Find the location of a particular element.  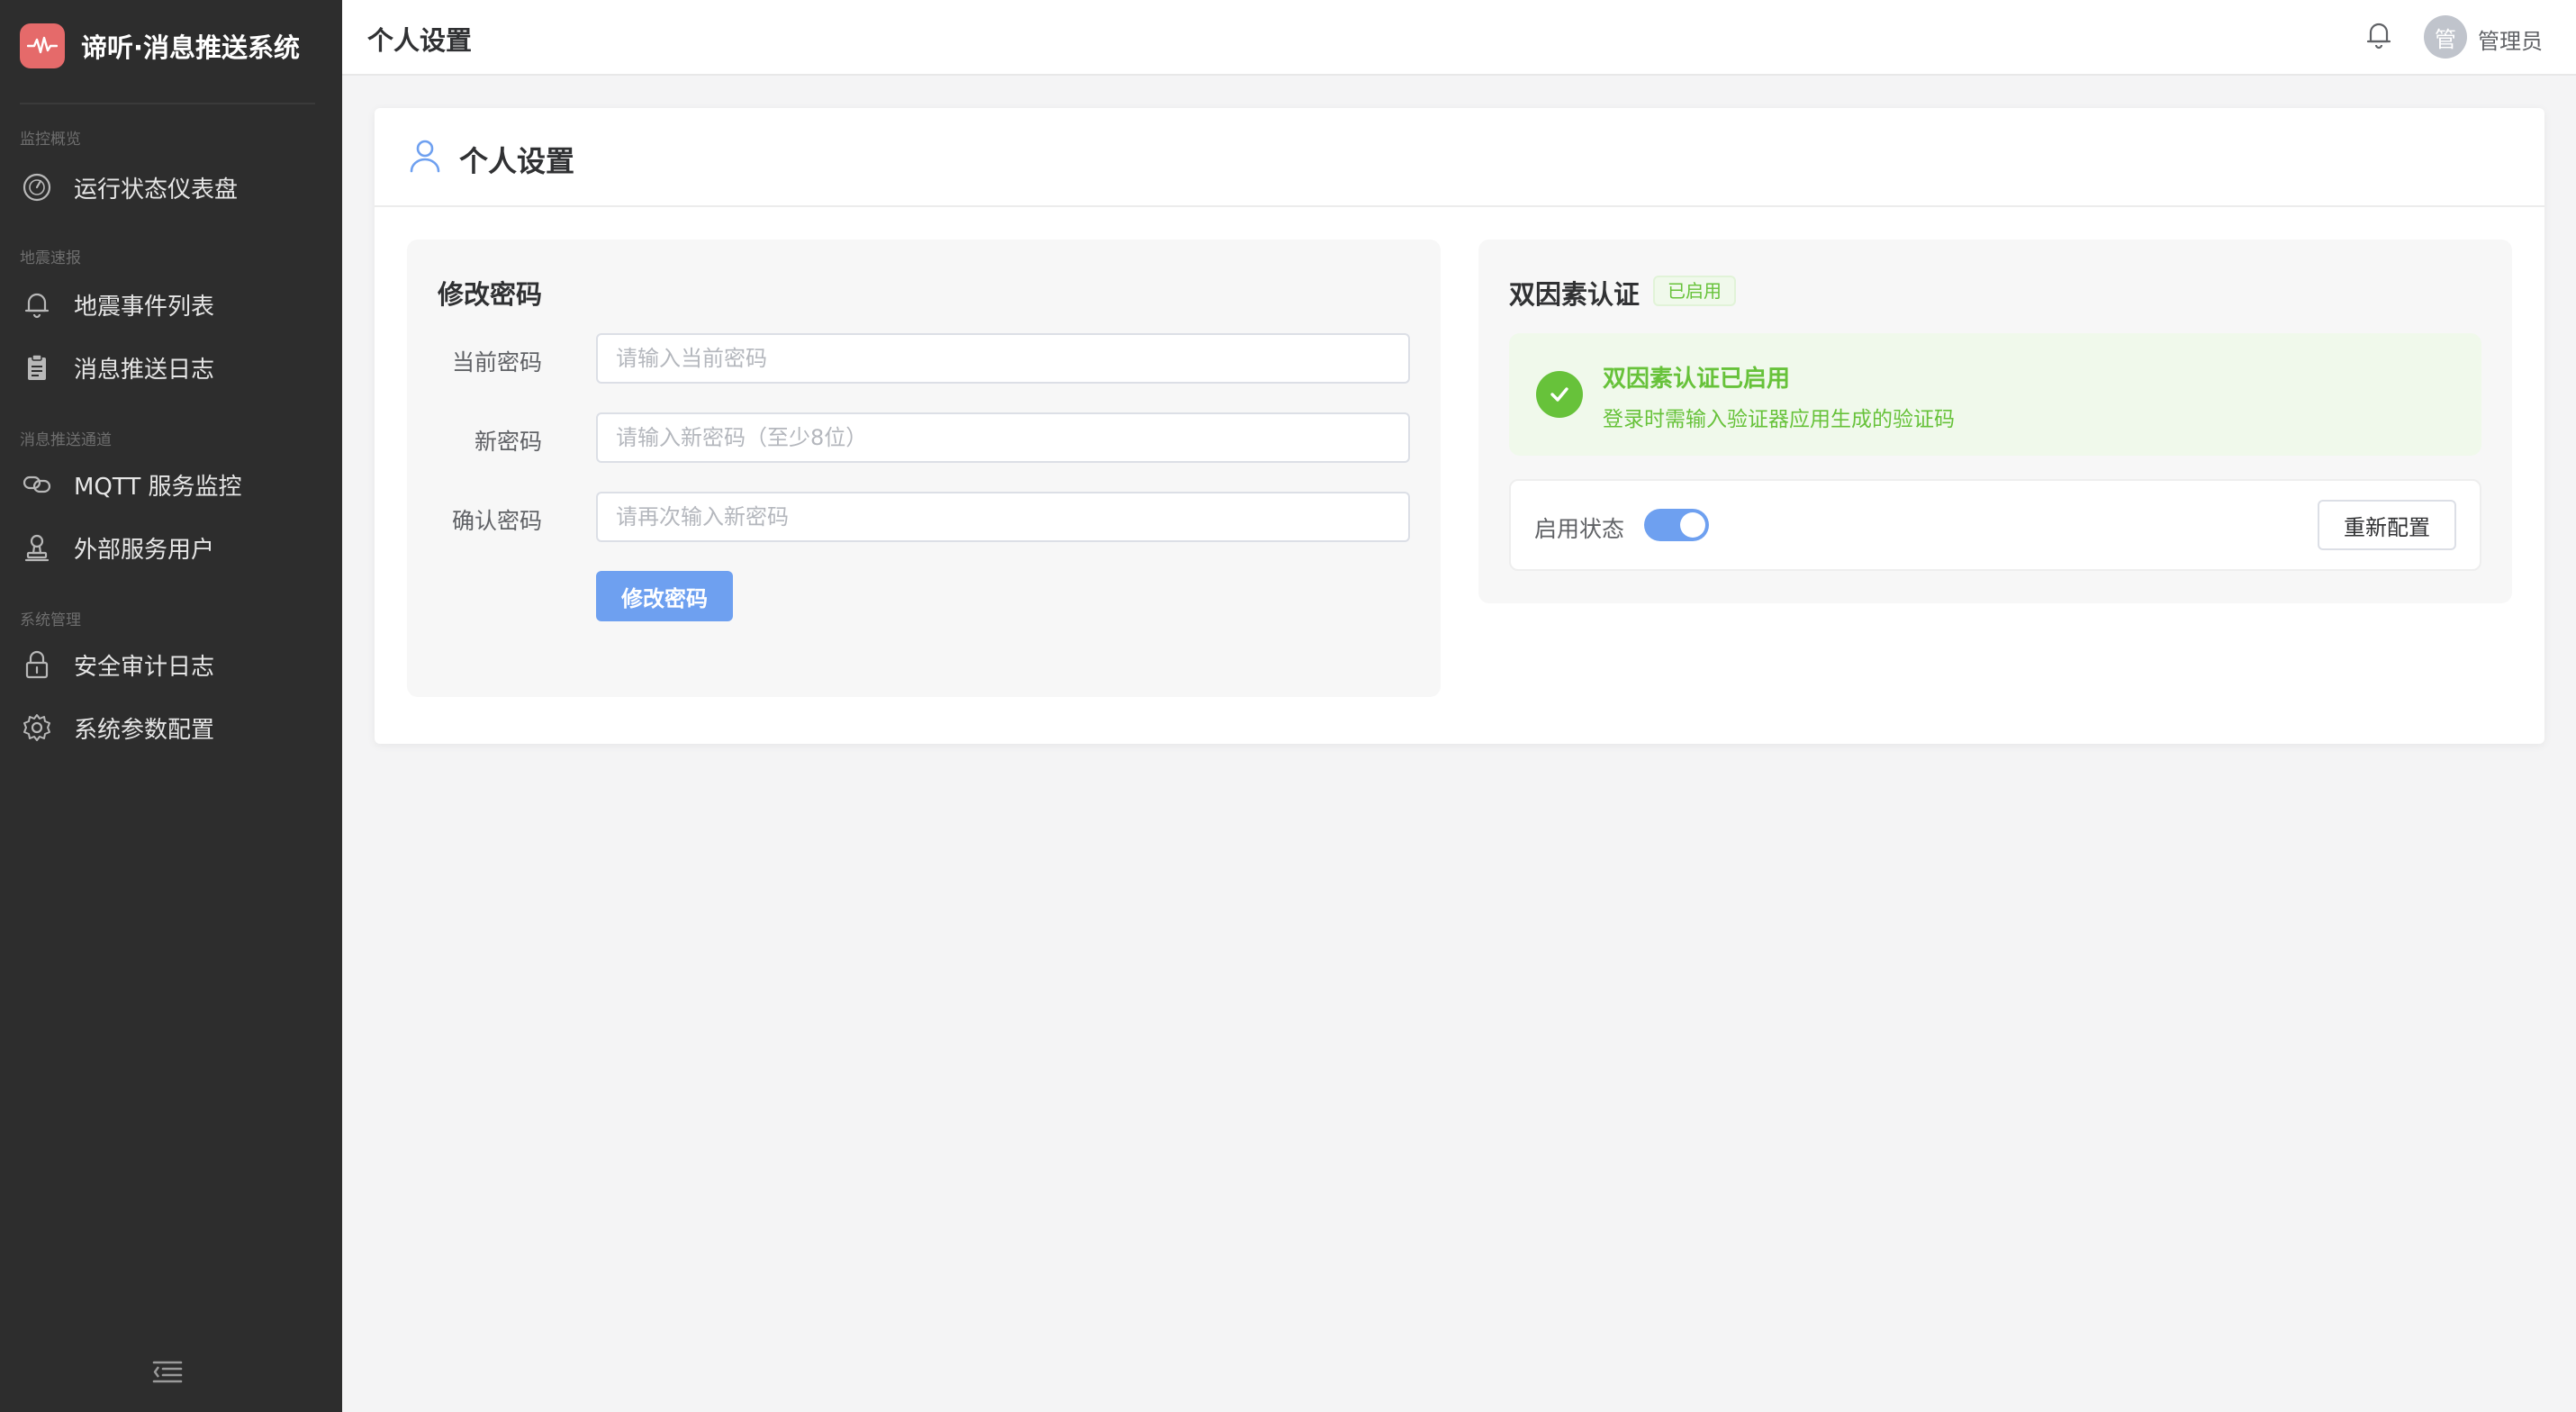

password-panel-title: 修改密码 is located at coordinates (490, 294).